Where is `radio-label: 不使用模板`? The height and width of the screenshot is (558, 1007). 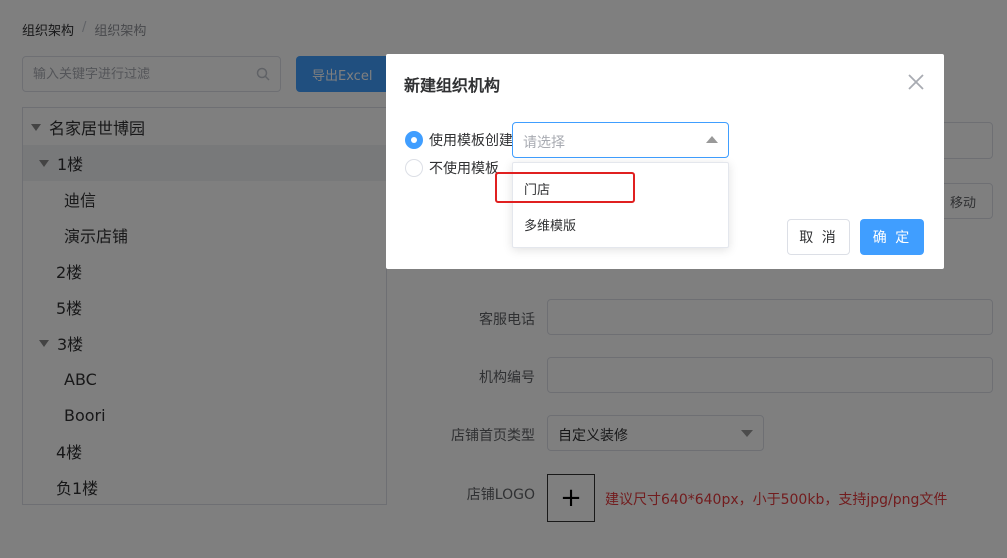 radio-label: 不使用模板 is located at coordinates (464, 169).